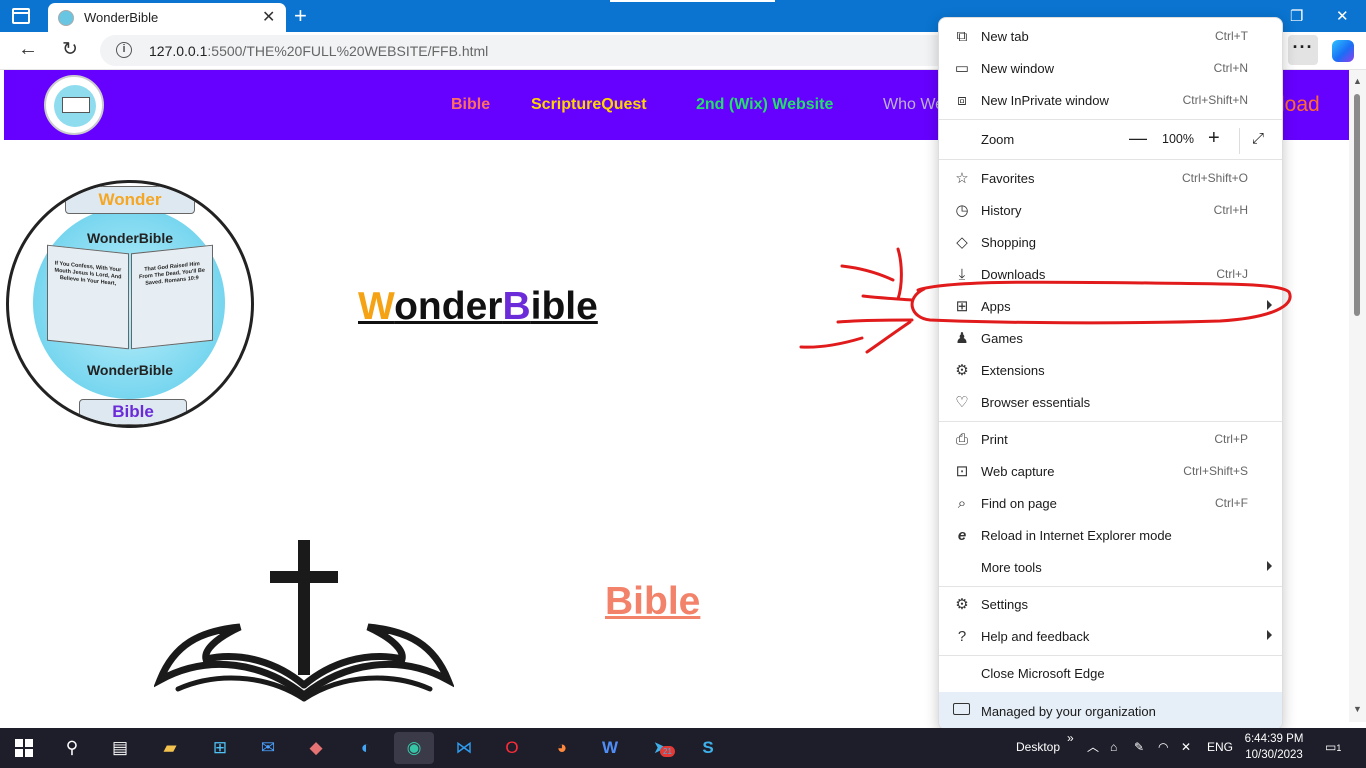  I want to click on opera-icon: O, so click(512, 748).